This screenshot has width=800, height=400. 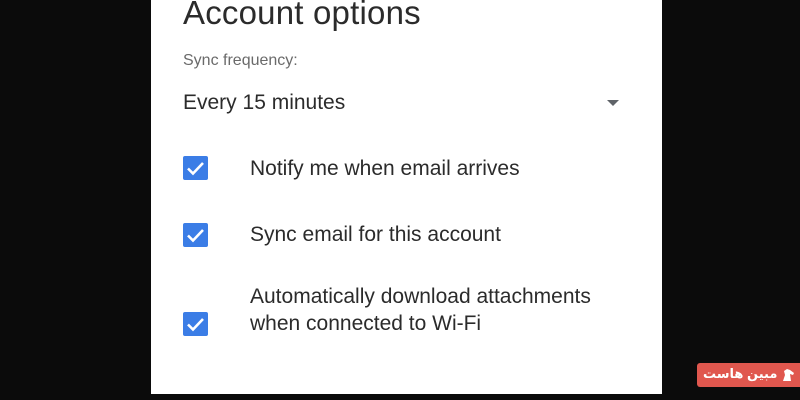 I want to click on notify-checkbox, so click(x=195, y=168).